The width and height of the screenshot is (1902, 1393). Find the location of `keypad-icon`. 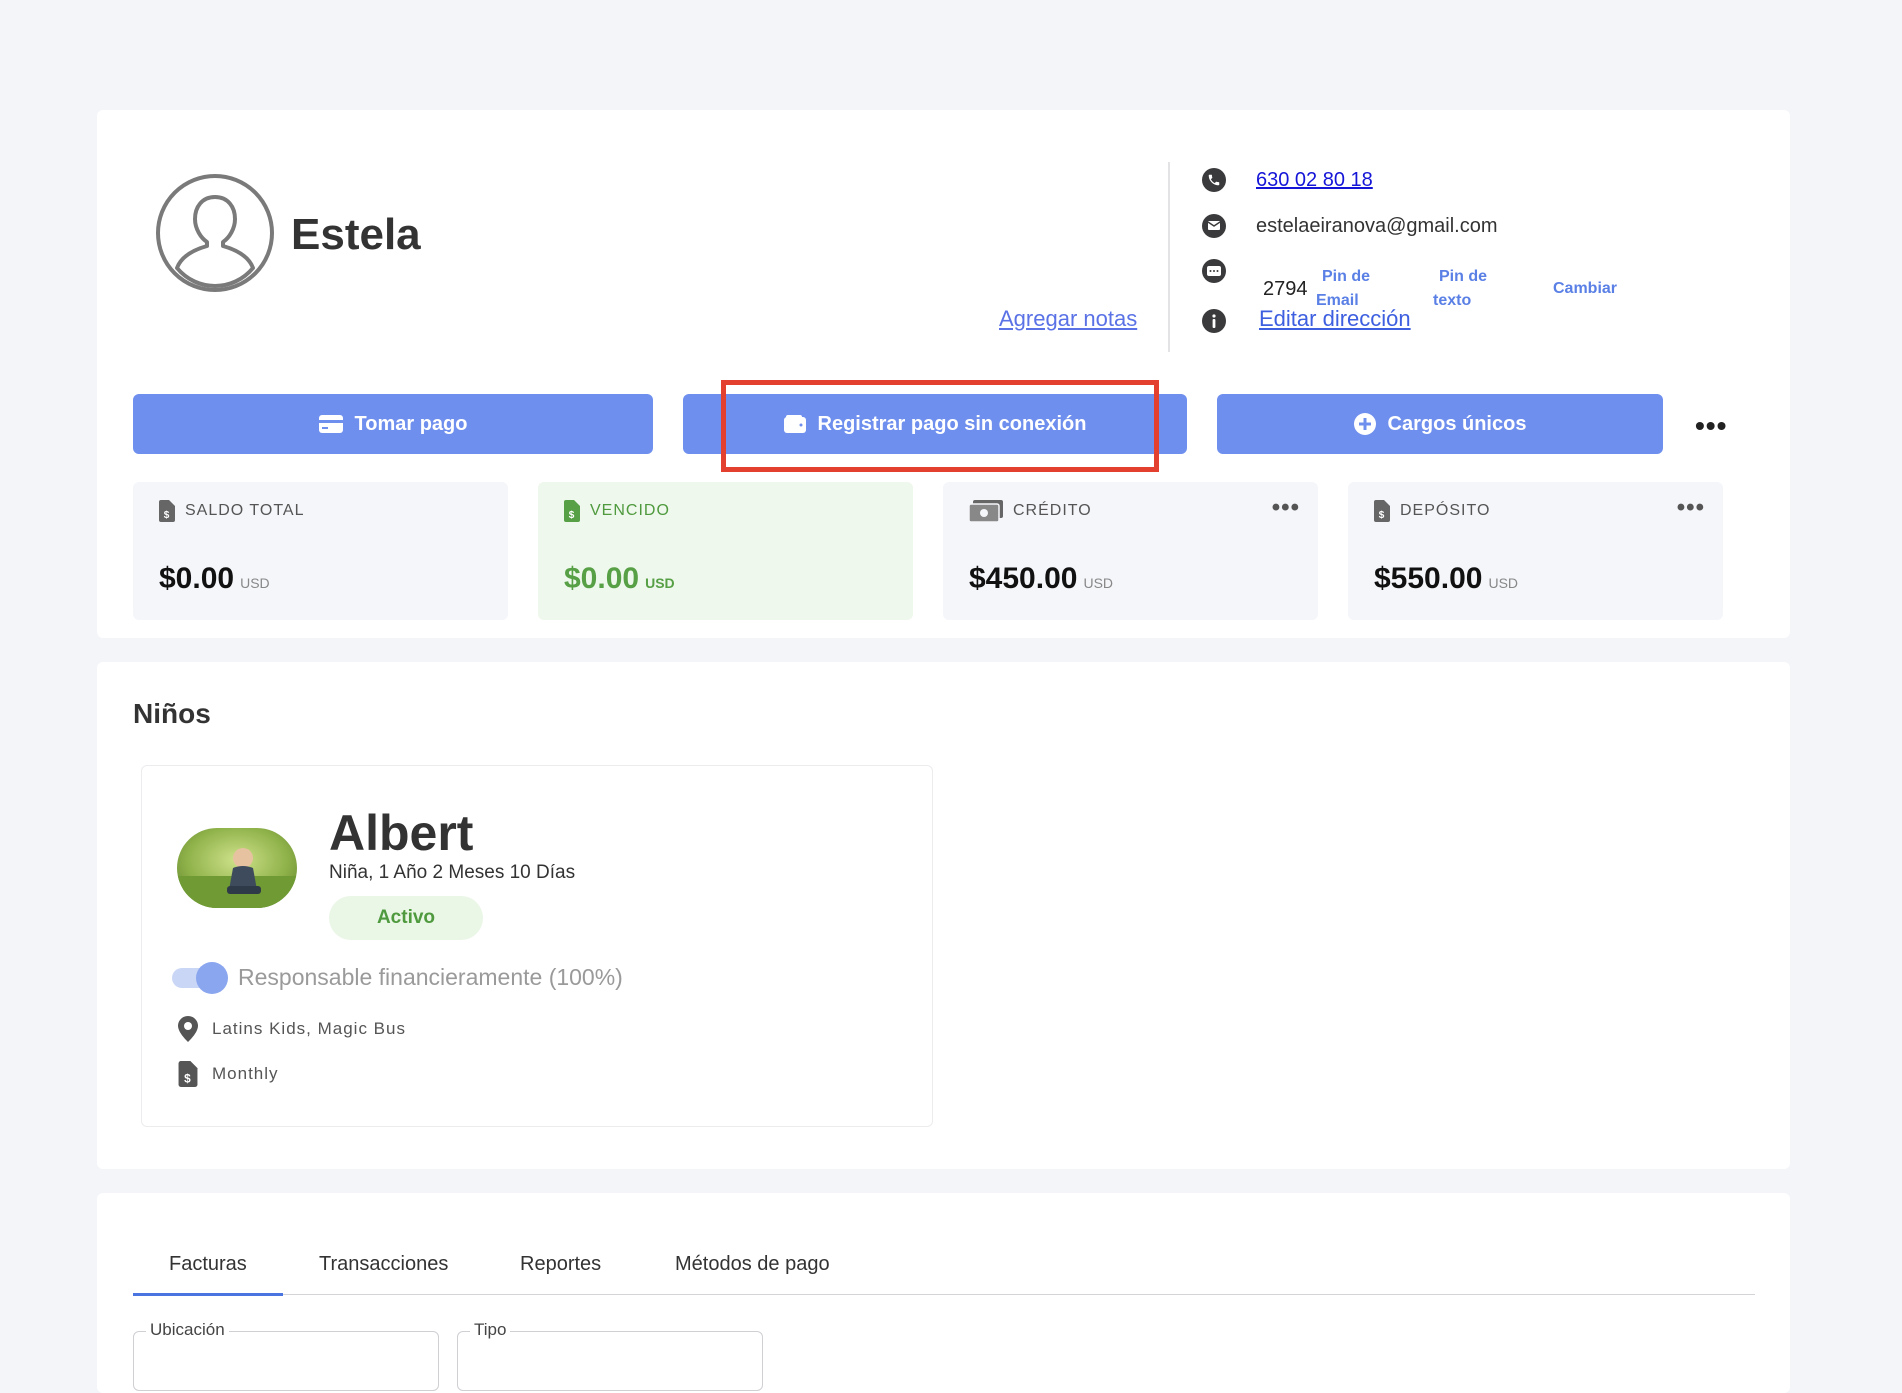

keypad-icon is located at coordinates (1214, 271).